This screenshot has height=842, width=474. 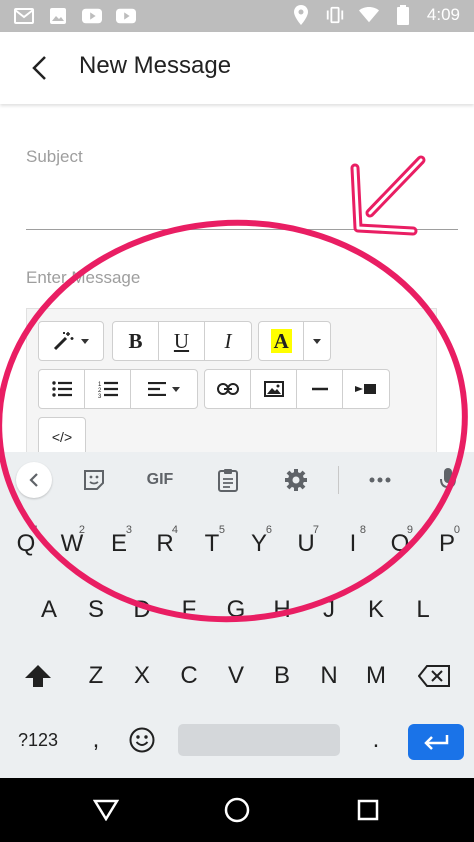 I want to click on key-u: 7U, so click(x=306, y=544).